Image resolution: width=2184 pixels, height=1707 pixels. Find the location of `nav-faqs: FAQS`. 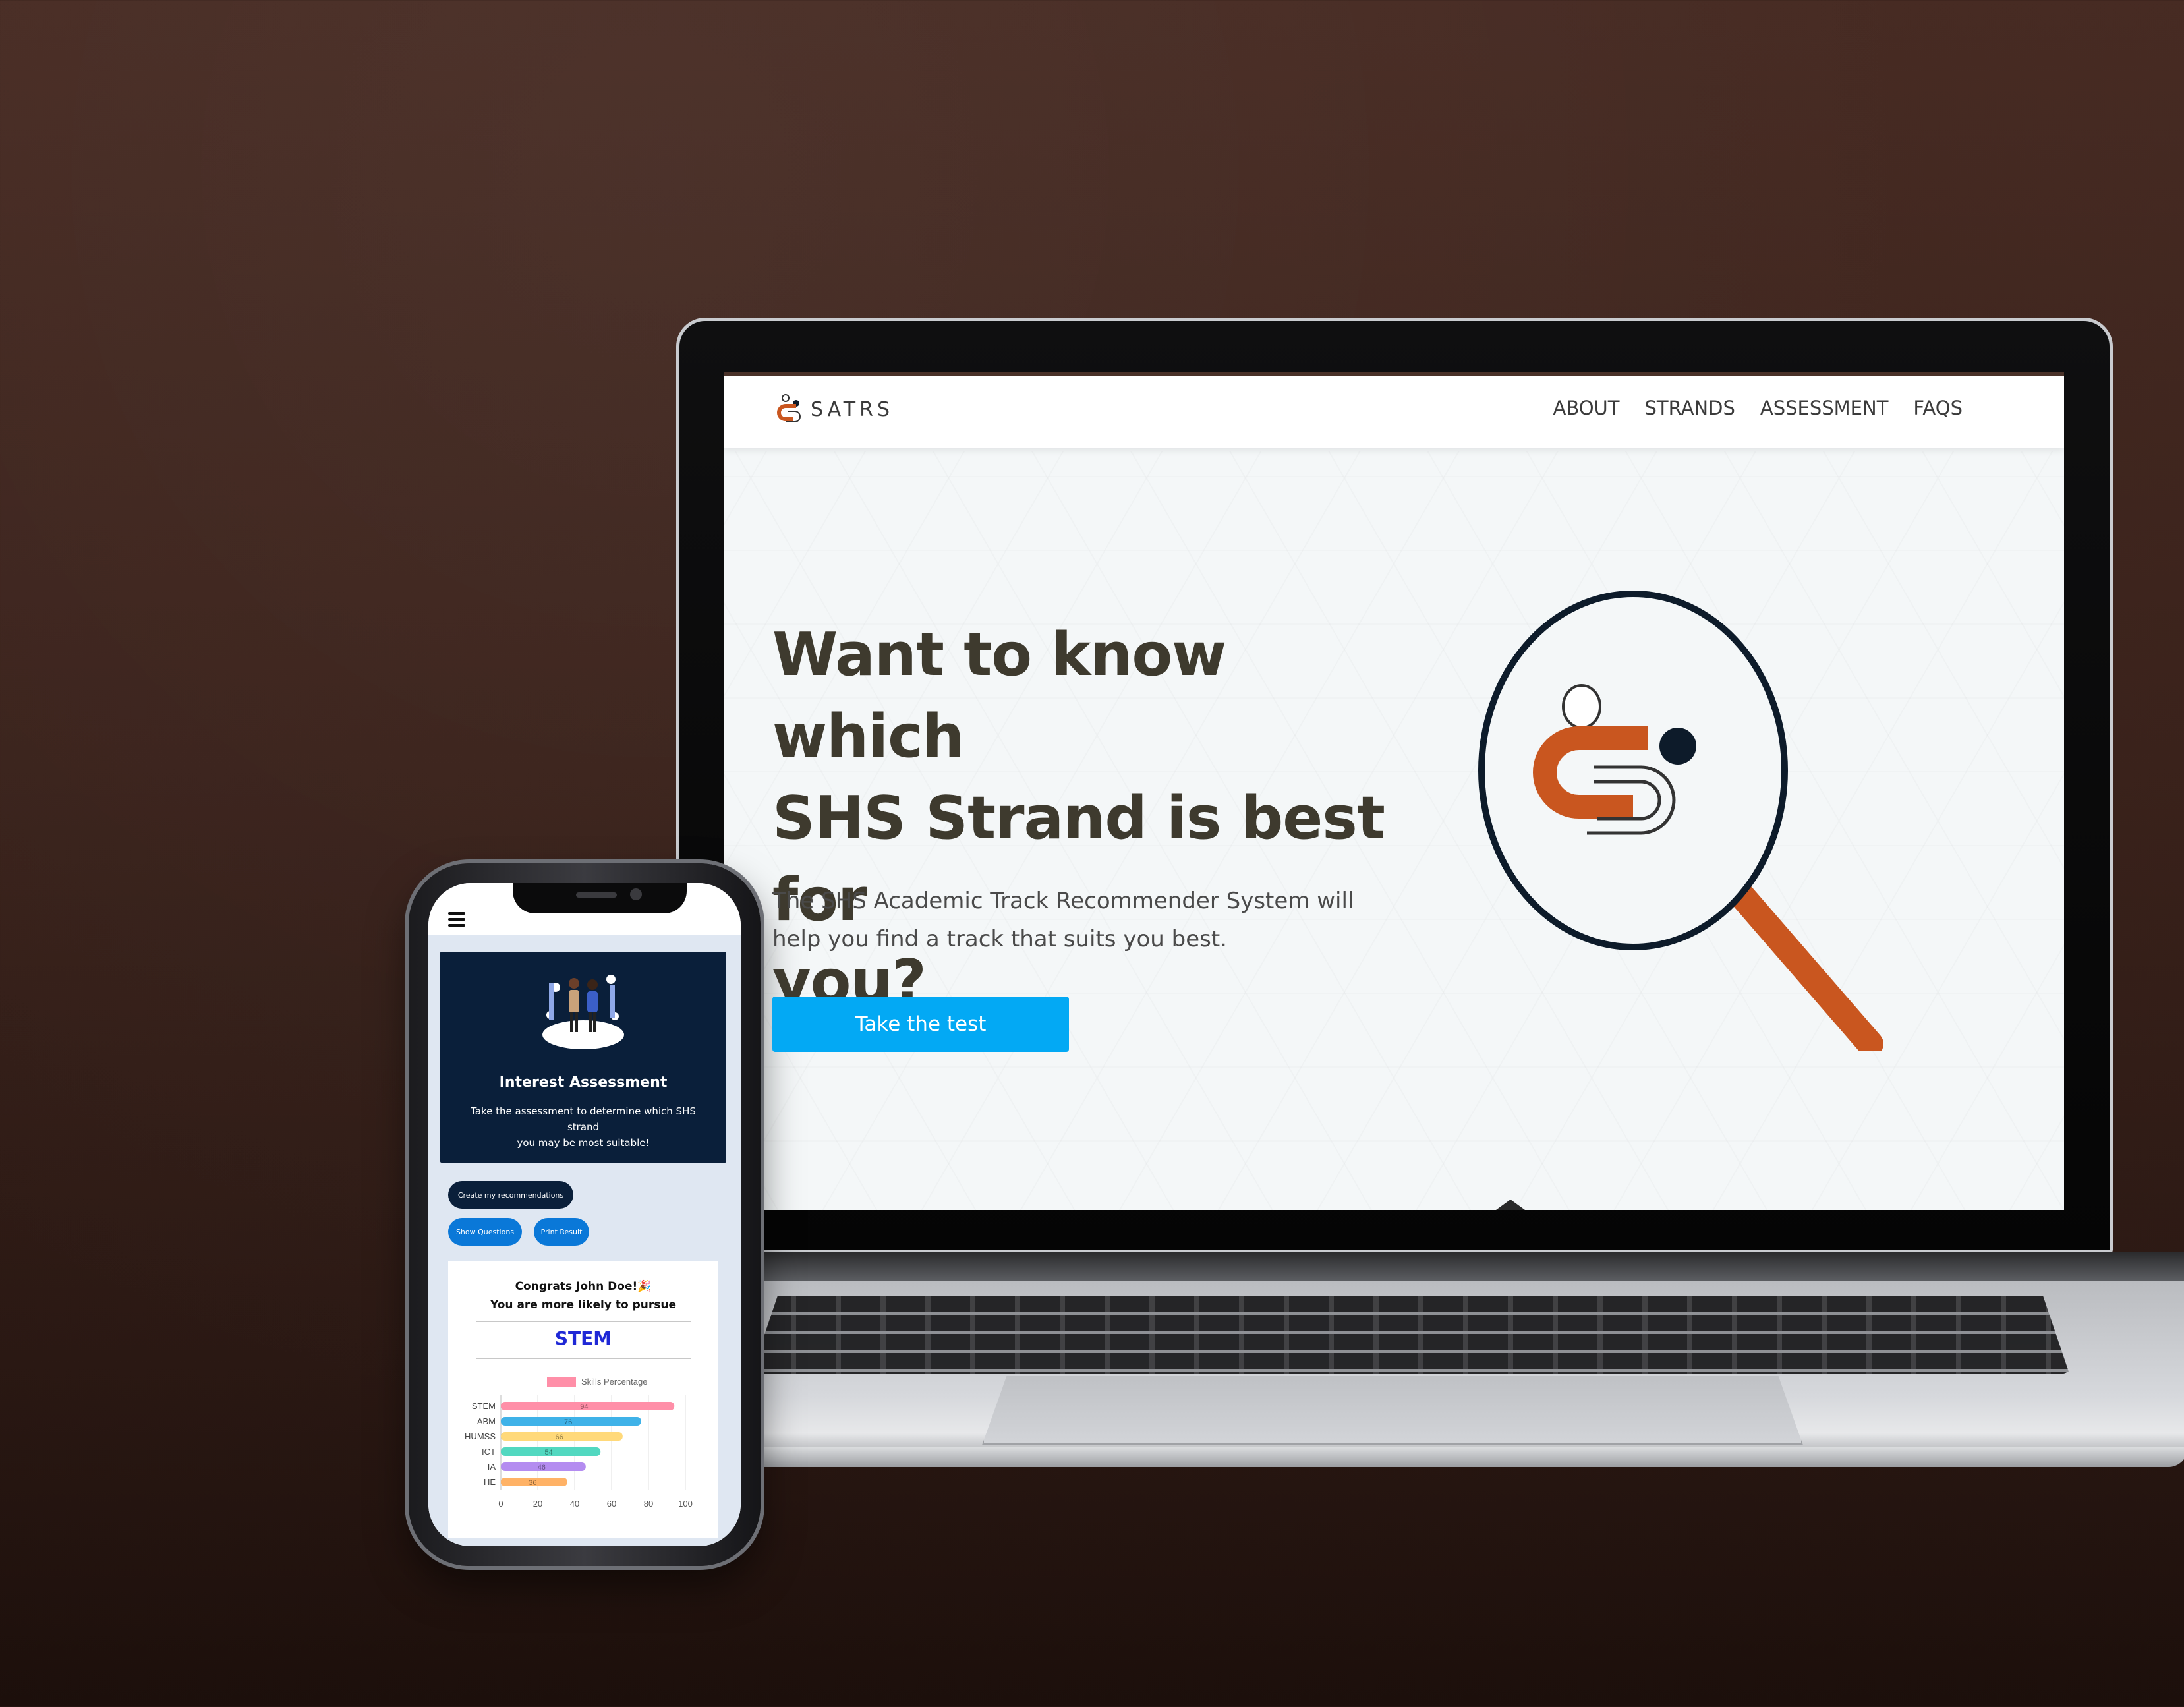

nav-faqs: FAQS is located at coordinates (1938, 408).